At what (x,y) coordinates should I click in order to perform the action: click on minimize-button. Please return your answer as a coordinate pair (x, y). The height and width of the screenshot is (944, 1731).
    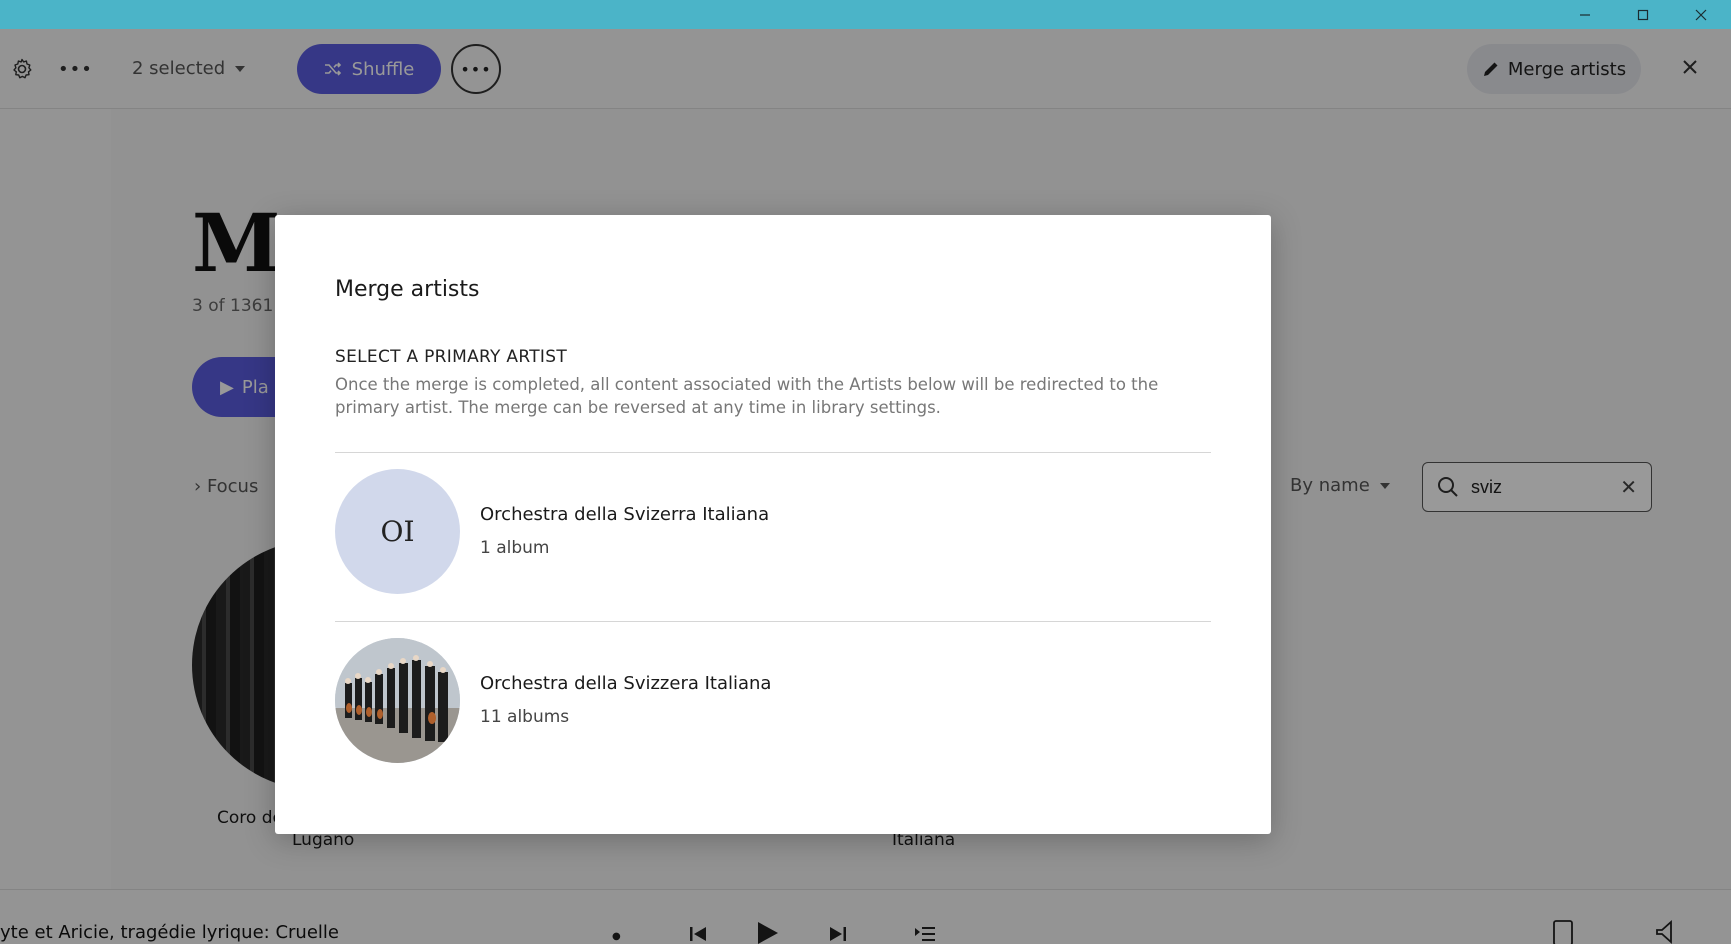
    Looking at the image, I should click on (1585, 14).